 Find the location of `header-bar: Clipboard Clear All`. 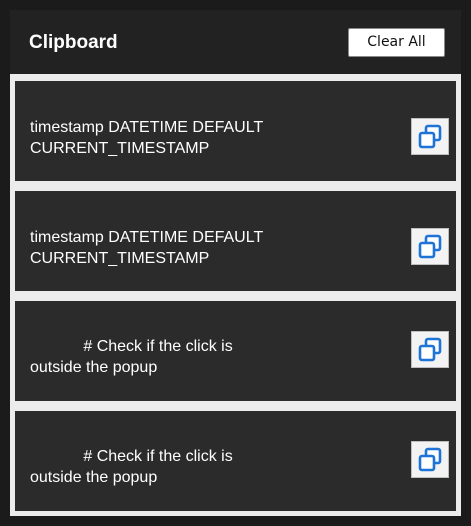

header-bar: Clipboard Clear All is located at coordinates (235, 42).